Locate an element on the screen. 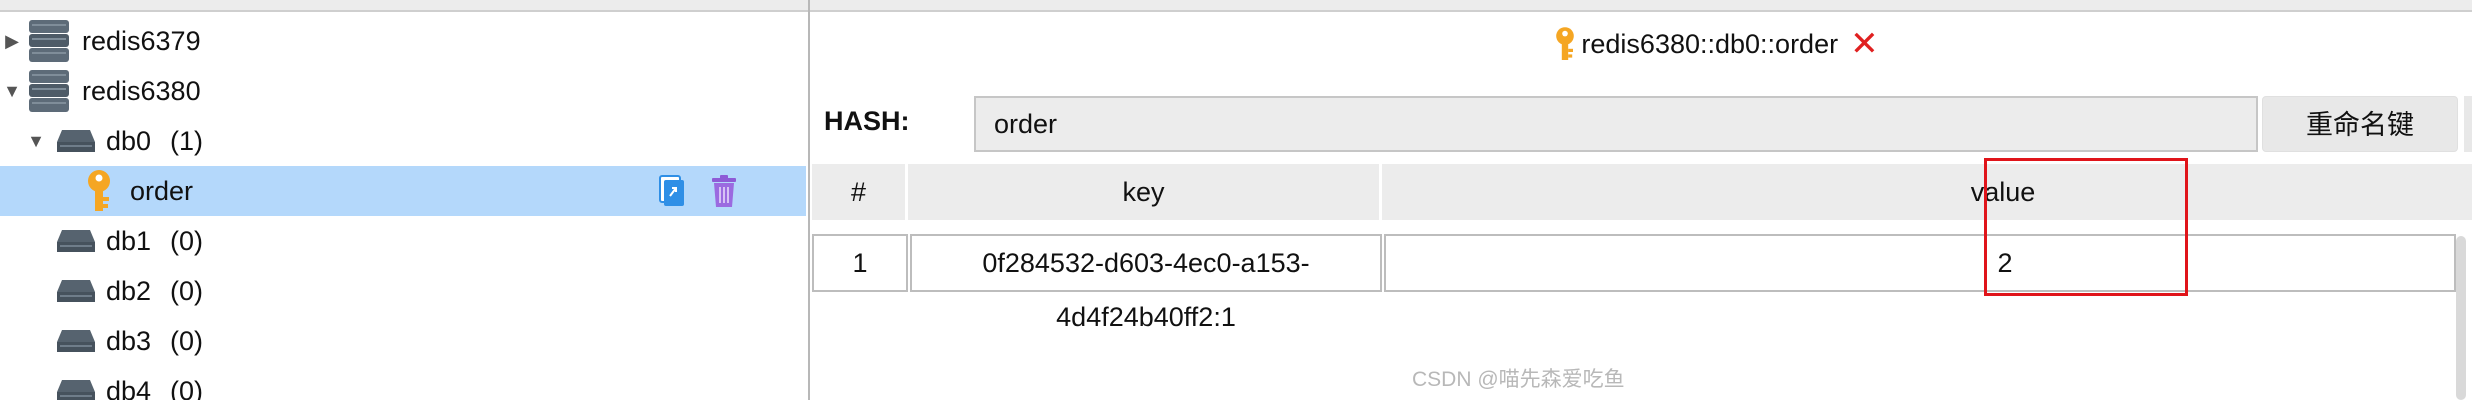 This screenshot has height=400, width=2472. tree-db-db0: ▼ db0 (1) is located at coordinates (403, 141).